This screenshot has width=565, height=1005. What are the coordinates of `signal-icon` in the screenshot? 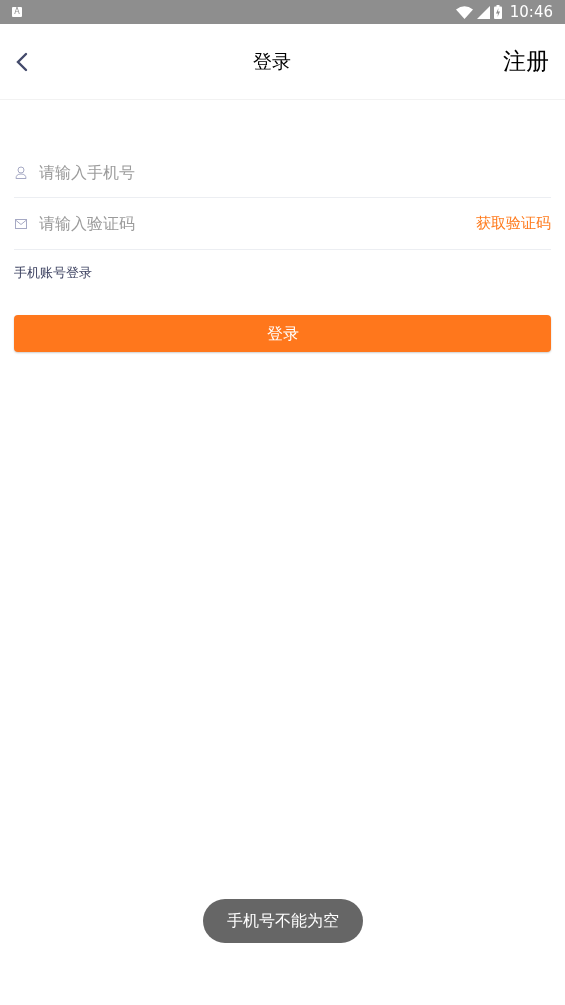 It's located at (483, 12).